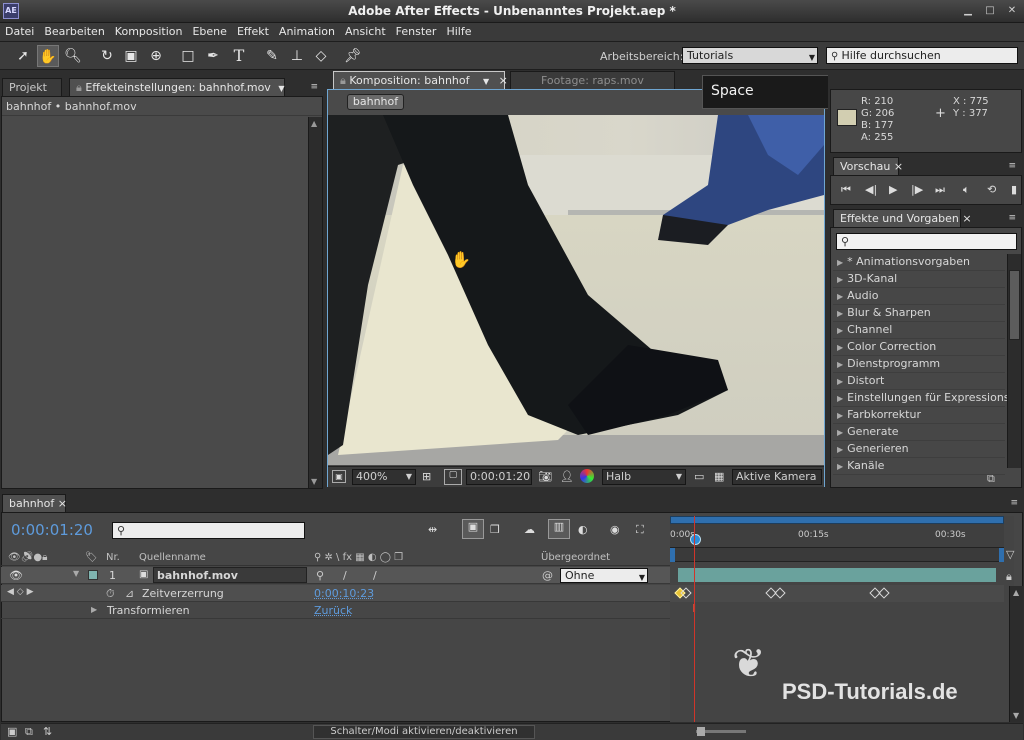  I want to click on stopwatch-icon: ⏱, so click(110, 594).